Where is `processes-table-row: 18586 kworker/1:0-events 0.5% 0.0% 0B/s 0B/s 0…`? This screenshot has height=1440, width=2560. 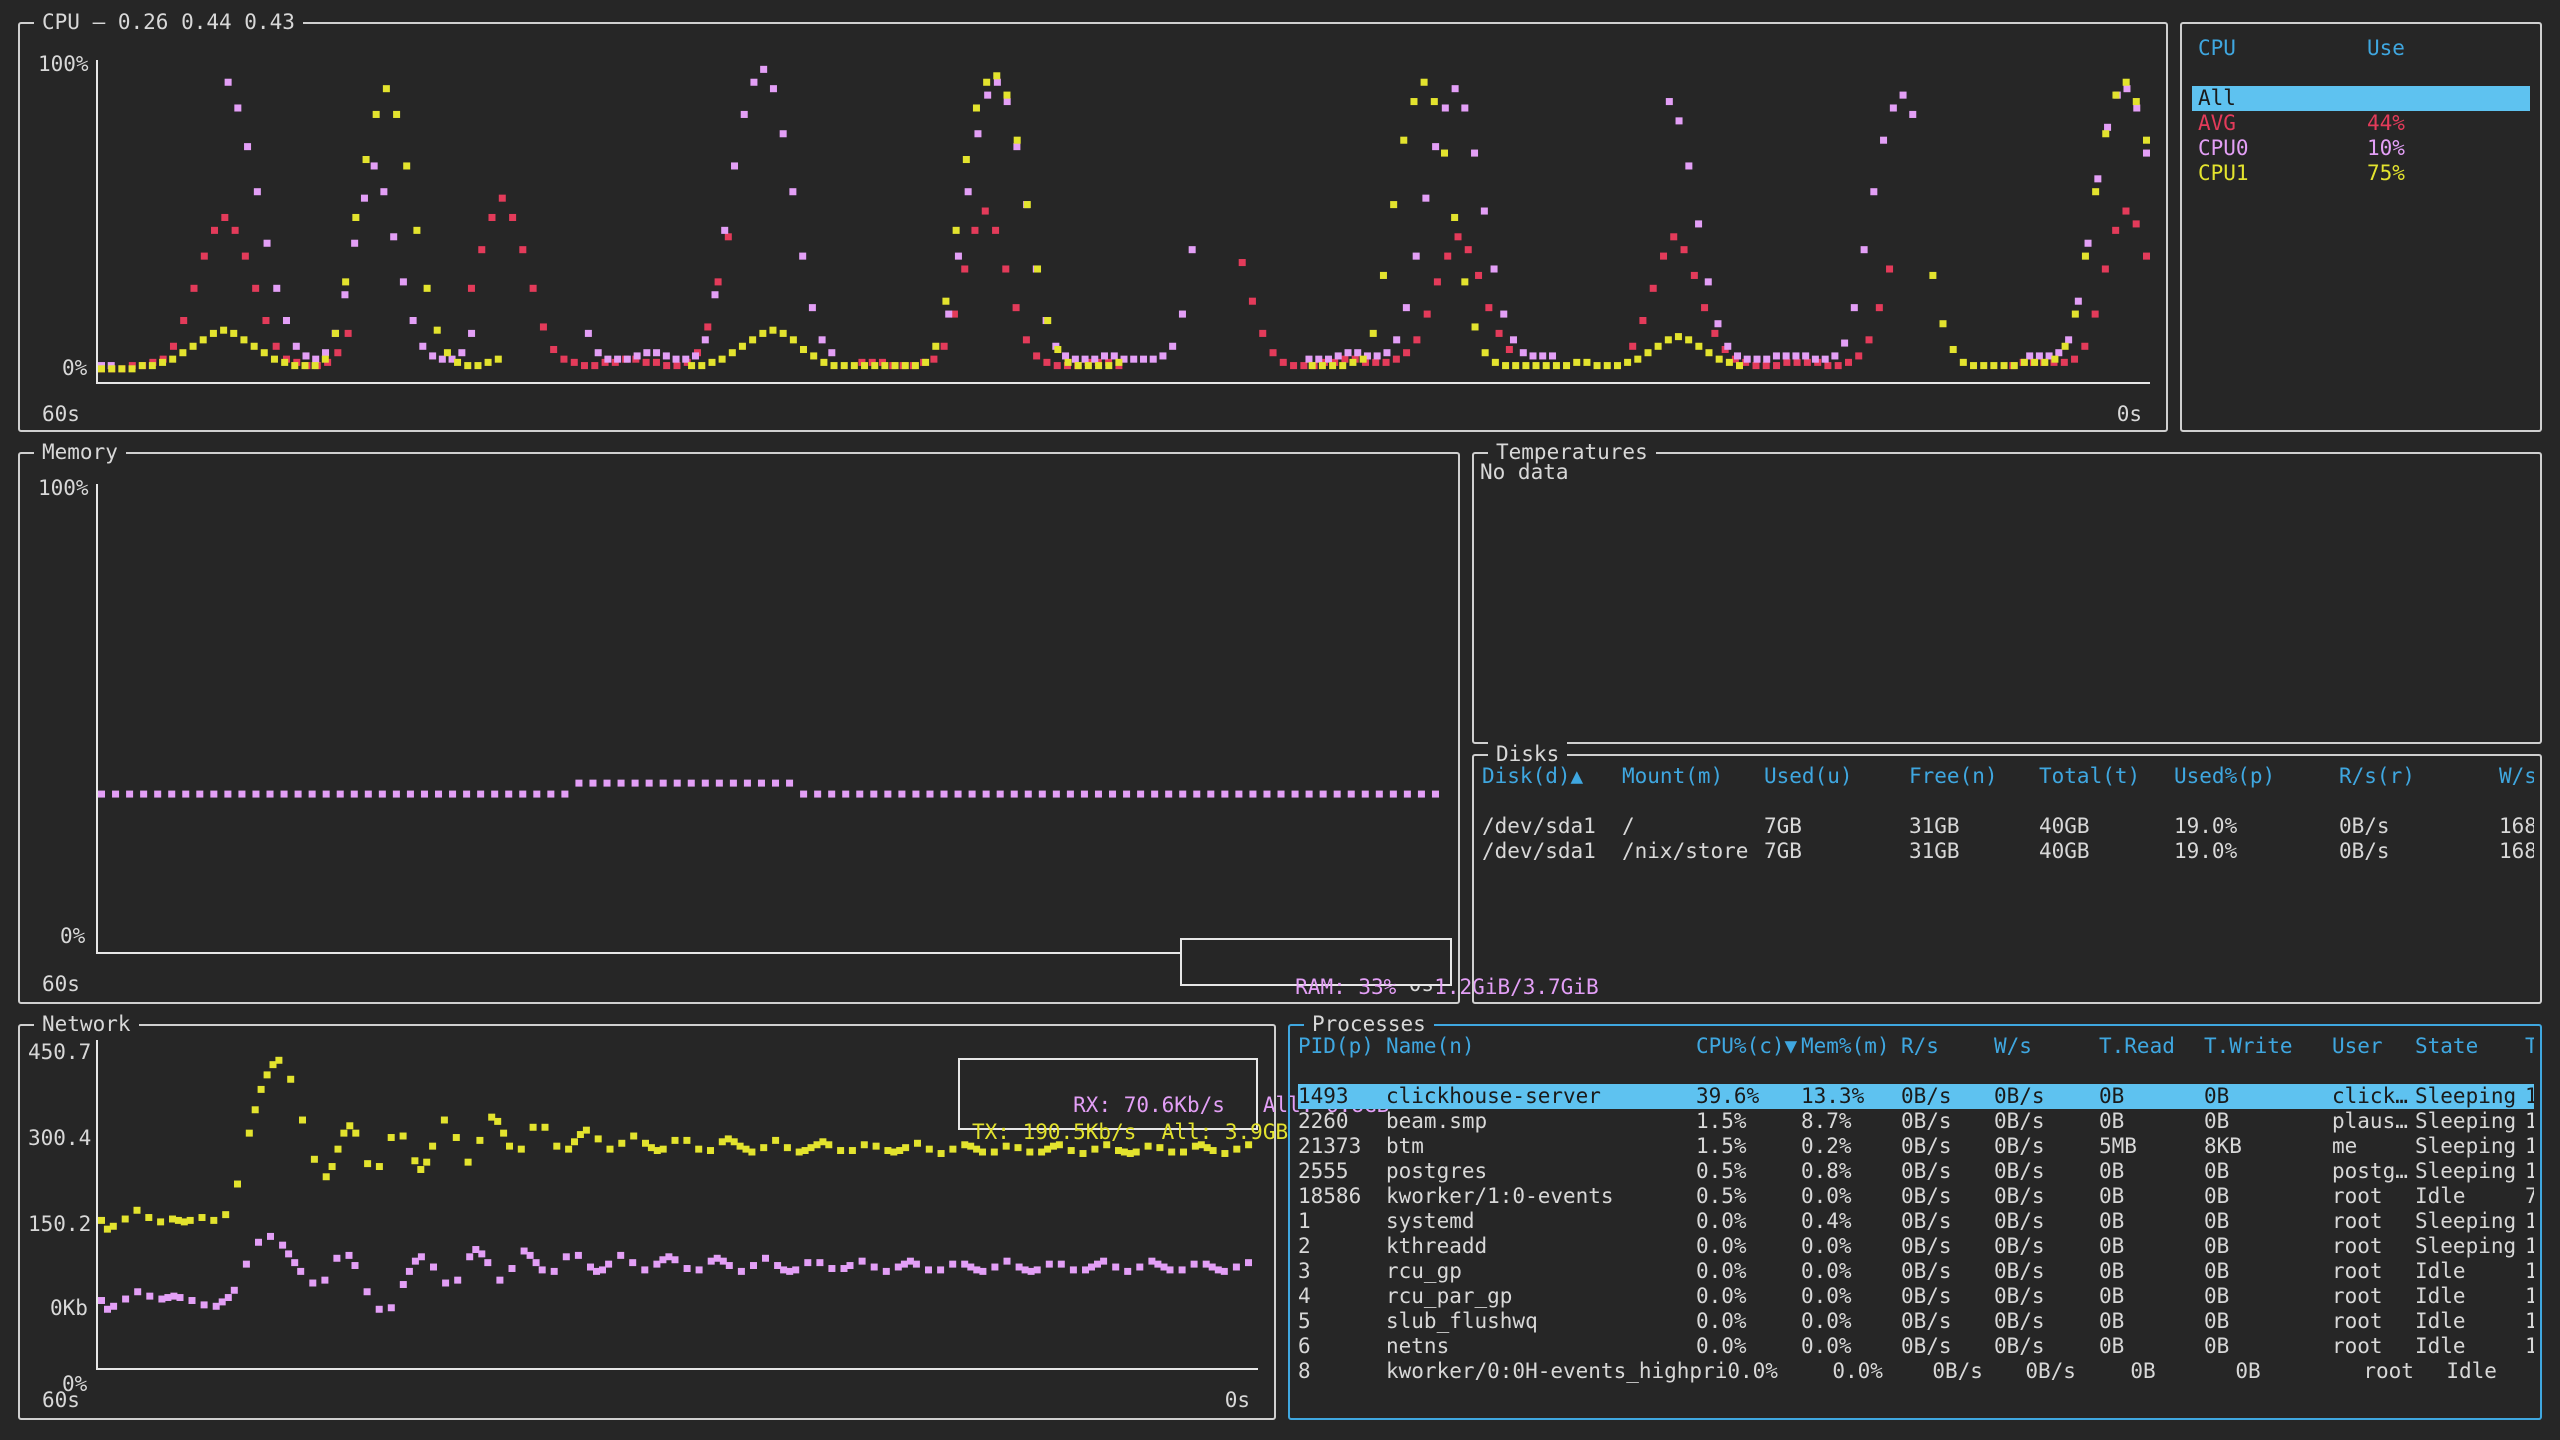
processes-table-row: 18586 kworker/1:0-events 0.5% 0.0% 0B/s 0B/s 0… is located at coordinates (1916, 1196).